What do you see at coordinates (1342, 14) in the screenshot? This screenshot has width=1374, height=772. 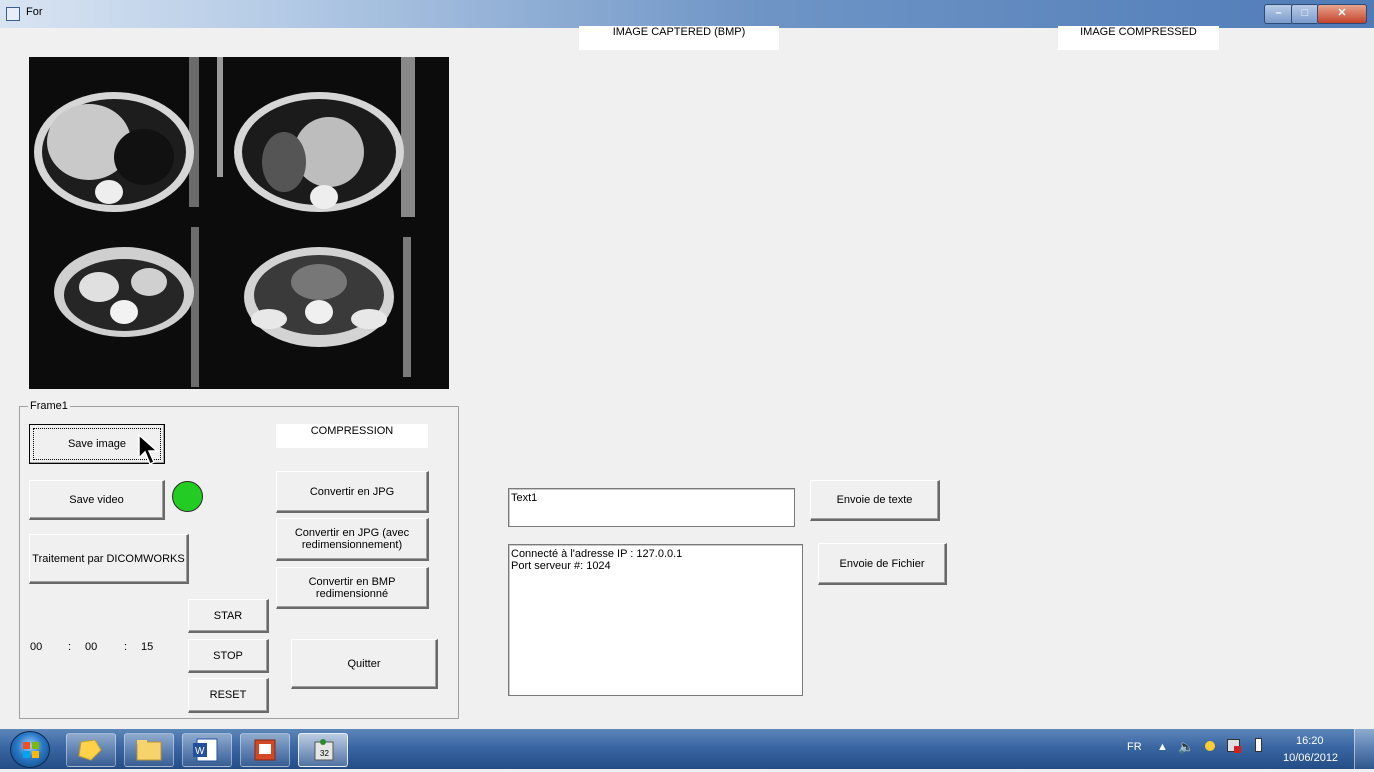 I see `close-button: ✕` at bounding box center [1342, 14].